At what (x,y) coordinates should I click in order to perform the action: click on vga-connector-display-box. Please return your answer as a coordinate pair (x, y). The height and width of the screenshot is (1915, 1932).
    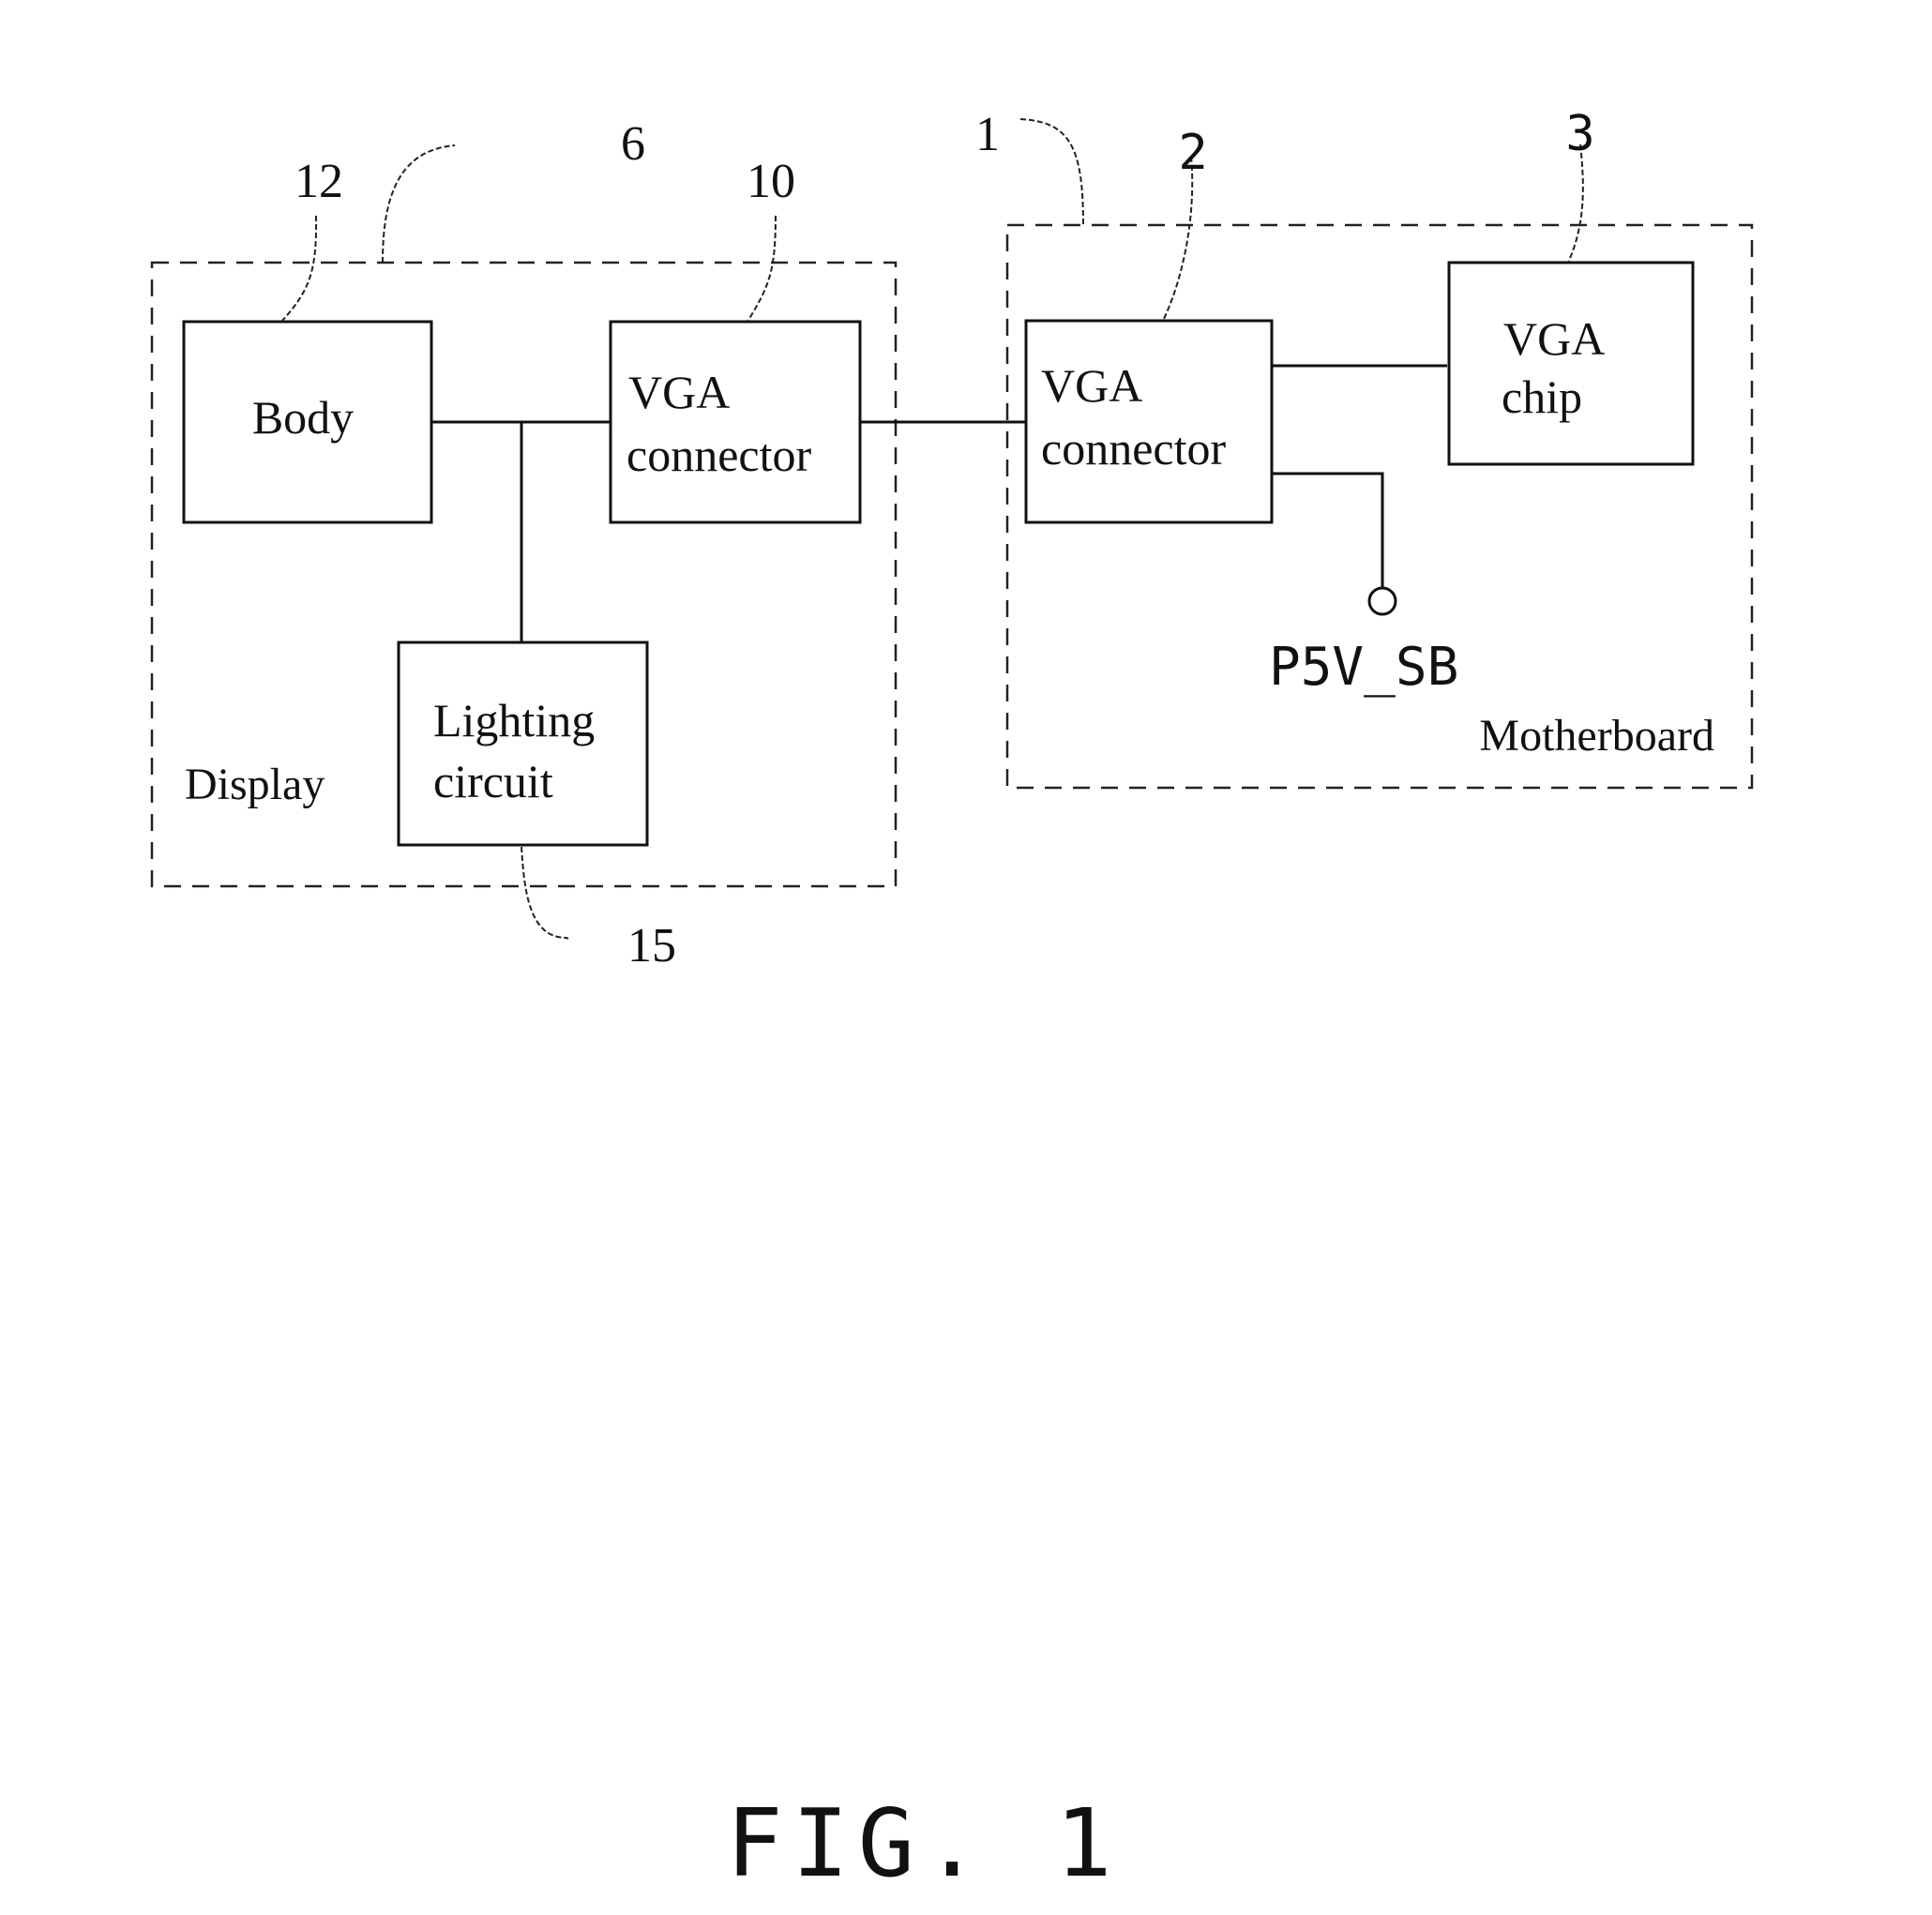
    Looking at the image, I should click on (735, 422).